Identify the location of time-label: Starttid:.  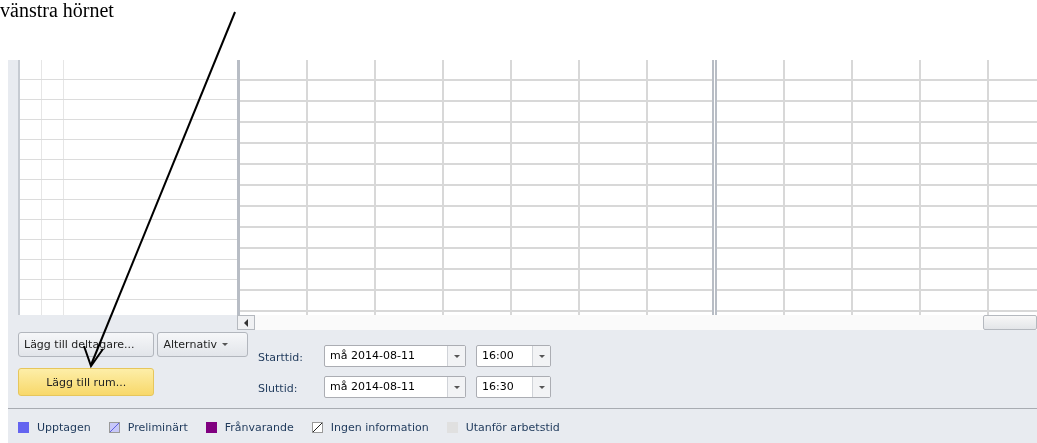
(281, 358).